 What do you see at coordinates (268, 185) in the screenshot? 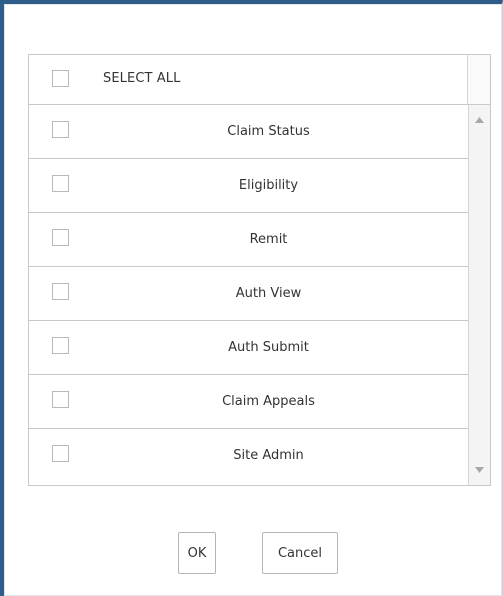
I see `row-label: Eligibility` at bounding box center [268, 185].